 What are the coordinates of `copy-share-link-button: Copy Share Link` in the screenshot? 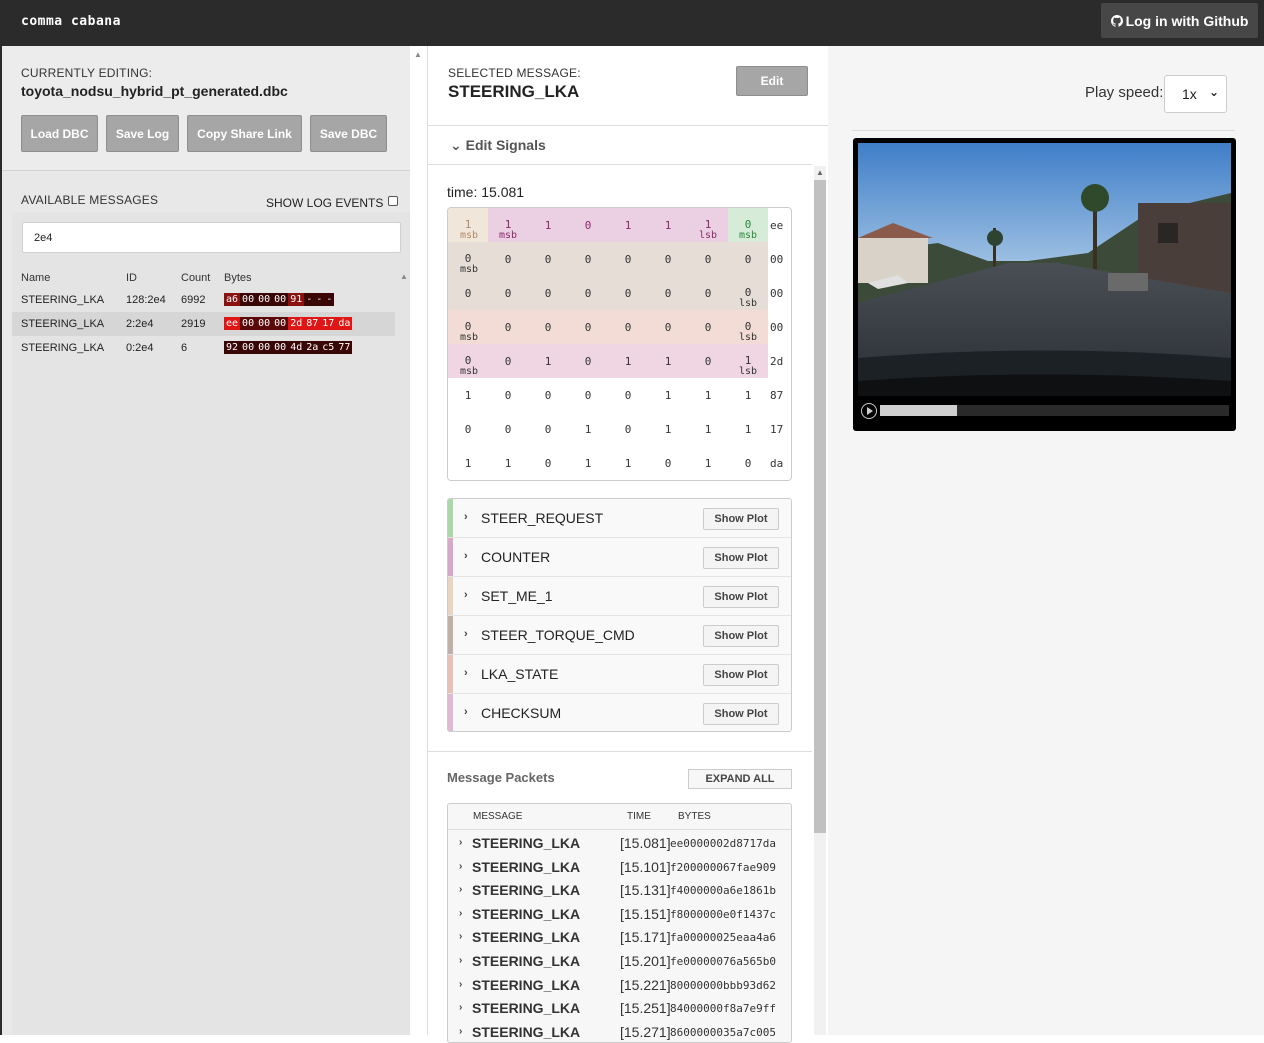 It's located at (244, 133).